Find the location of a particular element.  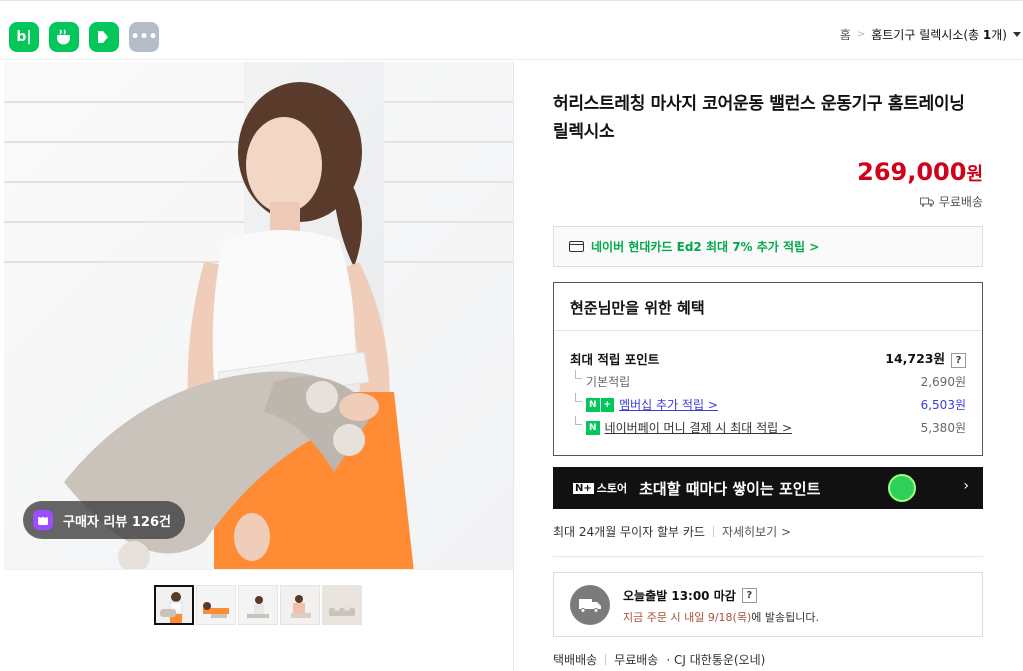

k-logo-icon is located at coordinates (103, 37).